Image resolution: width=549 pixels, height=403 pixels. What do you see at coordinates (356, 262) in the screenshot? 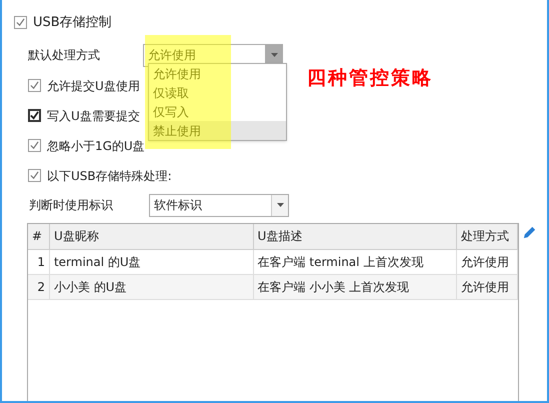
I see `table-cell: 在客户端 terminal 上首次发现` at bounding box center [356, 262].